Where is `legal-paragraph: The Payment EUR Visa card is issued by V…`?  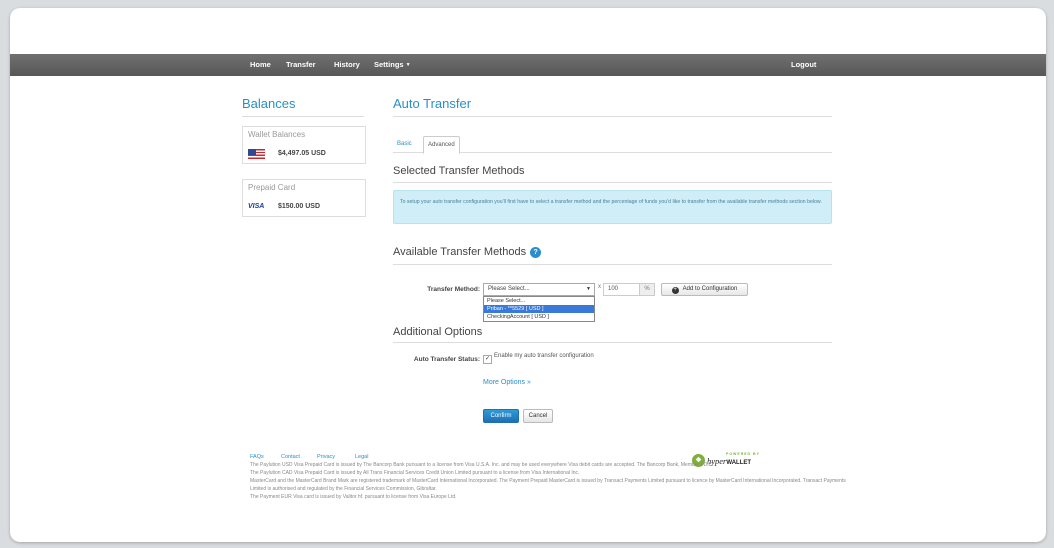 legal-paragraph: The Payment EUR Visa card is issued by V… is located at coordinates (353, 497).